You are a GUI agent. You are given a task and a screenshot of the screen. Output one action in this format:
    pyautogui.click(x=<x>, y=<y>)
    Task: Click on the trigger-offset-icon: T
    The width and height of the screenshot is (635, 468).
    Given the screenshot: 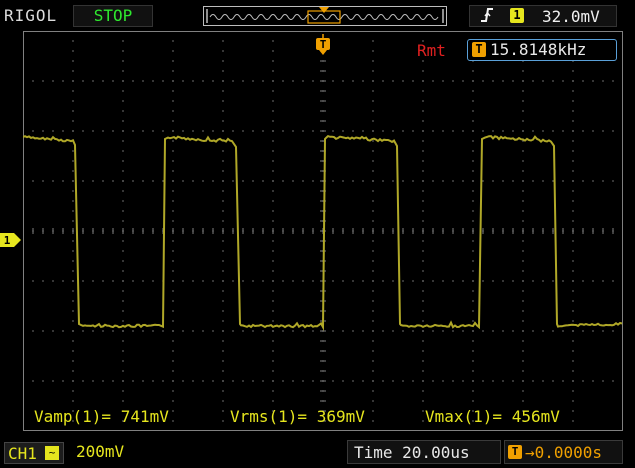 What is the action you would take?
    pyautogui.click(x=515, y=452)
    